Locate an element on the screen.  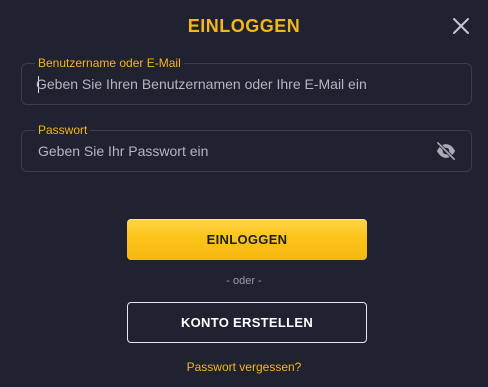
modal-title: EINLOGGEN is located at coordinates (244, 26).